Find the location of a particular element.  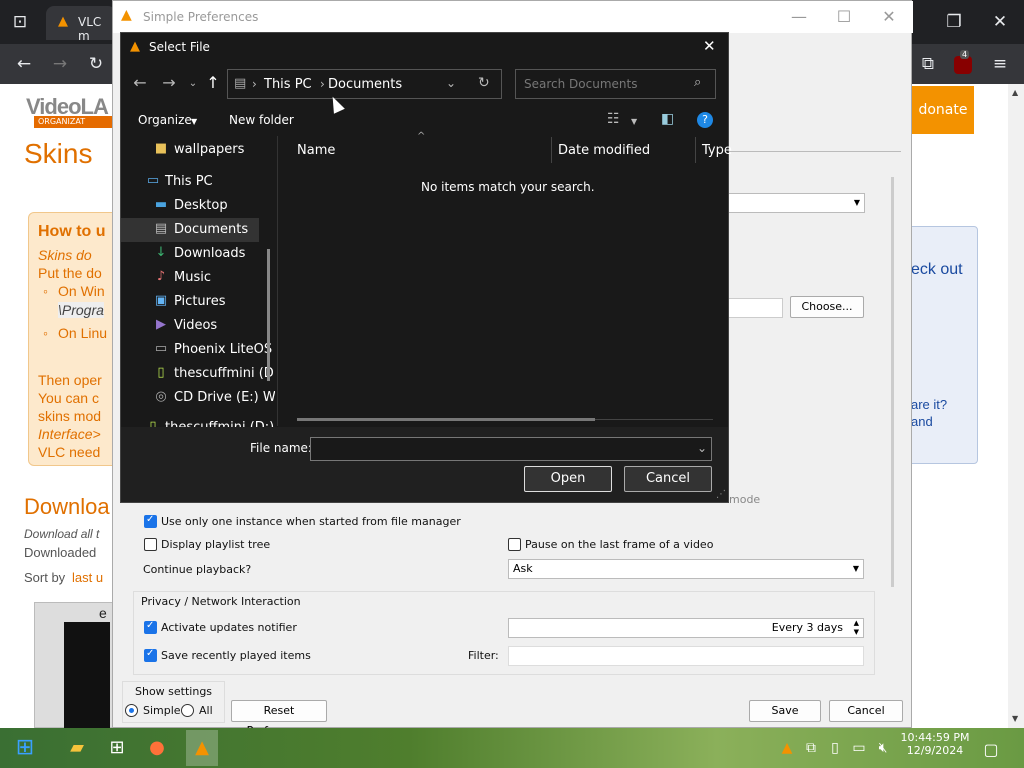

page-scrollbar: ▲ ▼ is located at coordinates (1016, 406).